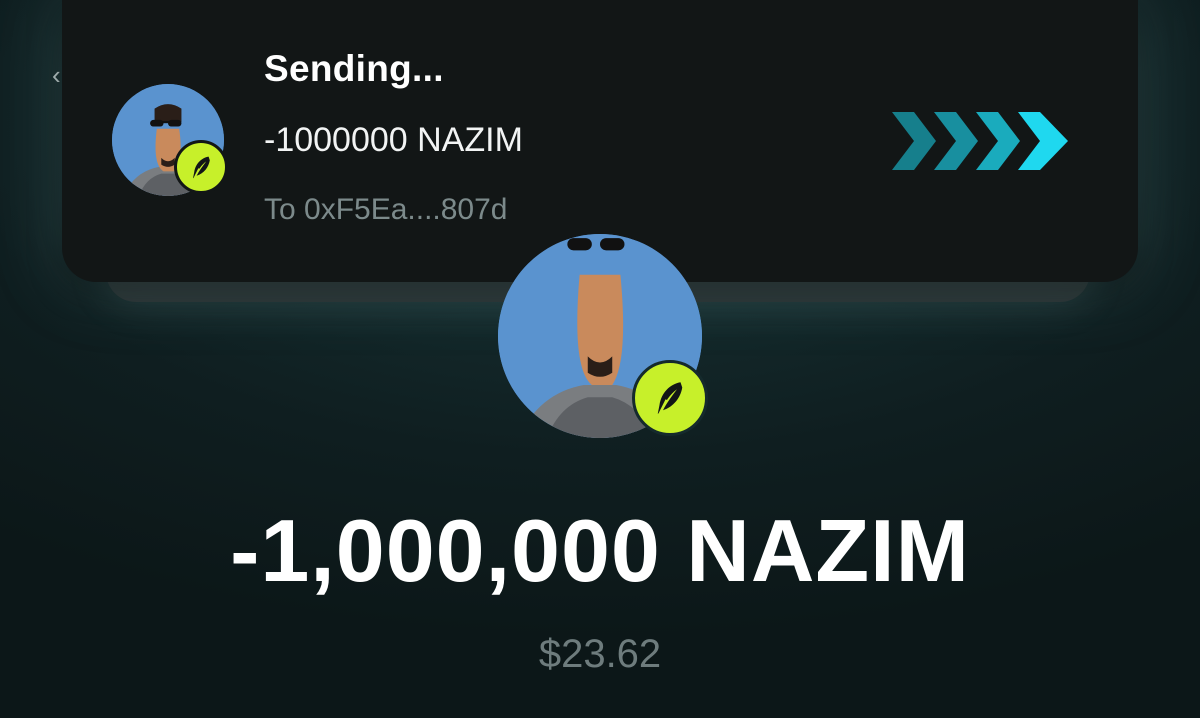  I want to click on fiat-value: $23.62, so click(600, 654).